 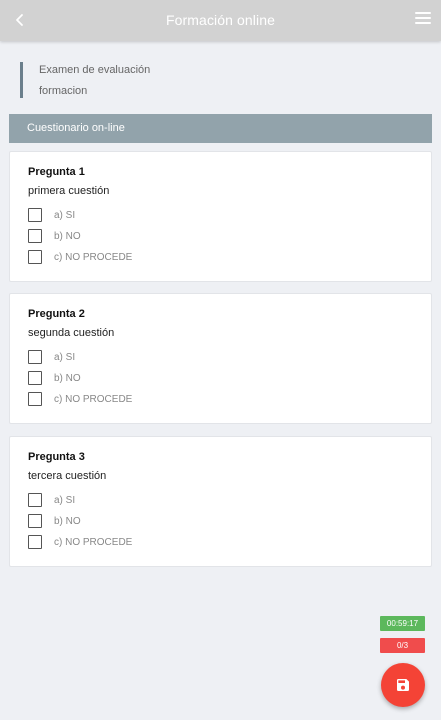 What do you see at coordinates (423, 13) in the screenshot?
I see `hamburger-menu-icon` at bounding box center [423, 13].